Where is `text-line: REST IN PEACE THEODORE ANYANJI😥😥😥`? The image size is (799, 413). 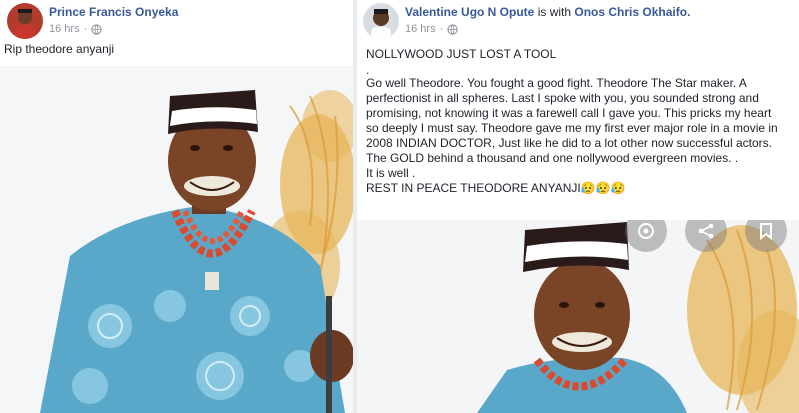
text-line: REST IN PEACE THEODORE ANYANJI😥😥😥 is located at coordinates (496, 188).